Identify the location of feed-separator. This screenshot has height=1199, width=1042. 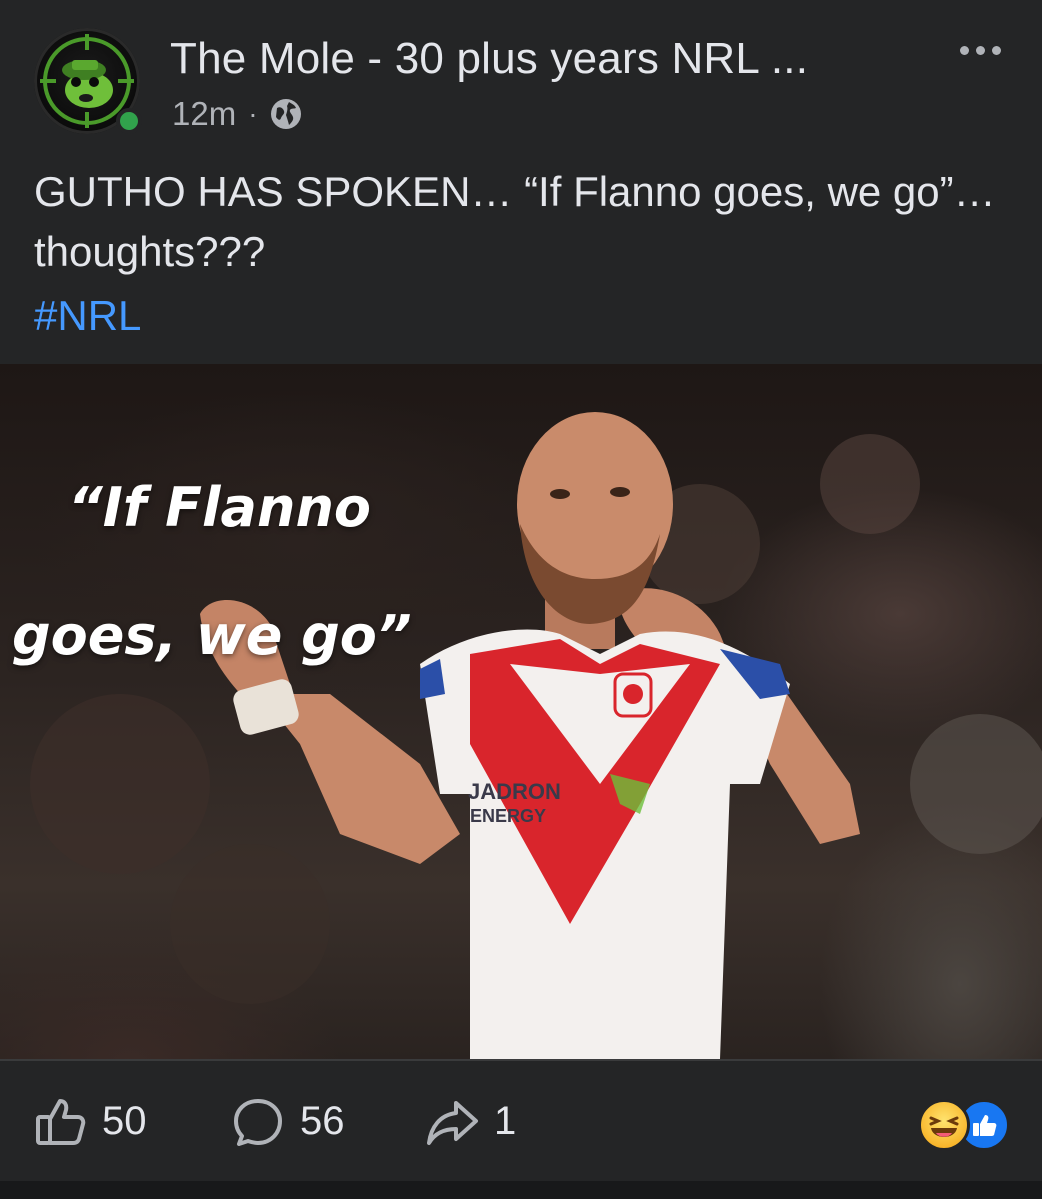
(521, 1190).